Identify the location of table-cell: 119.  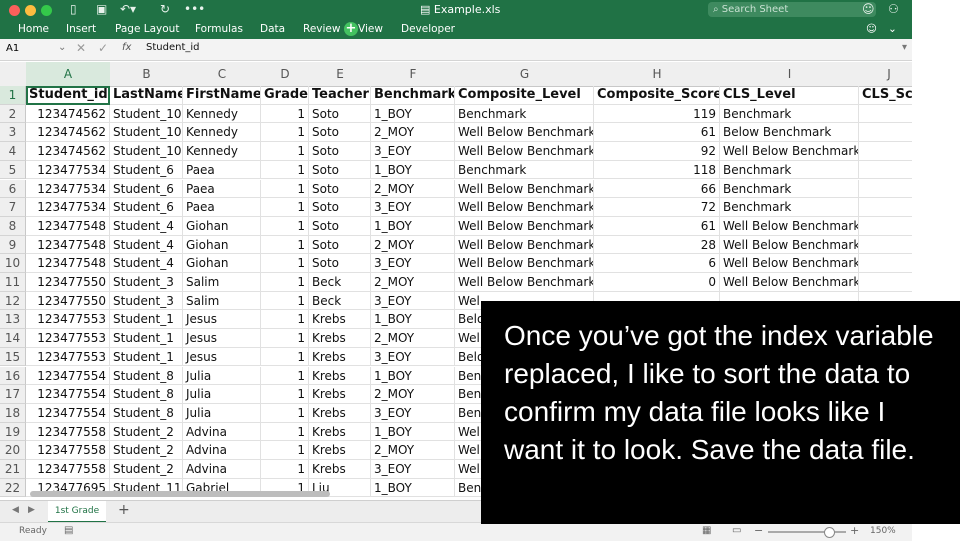
(657, 114).